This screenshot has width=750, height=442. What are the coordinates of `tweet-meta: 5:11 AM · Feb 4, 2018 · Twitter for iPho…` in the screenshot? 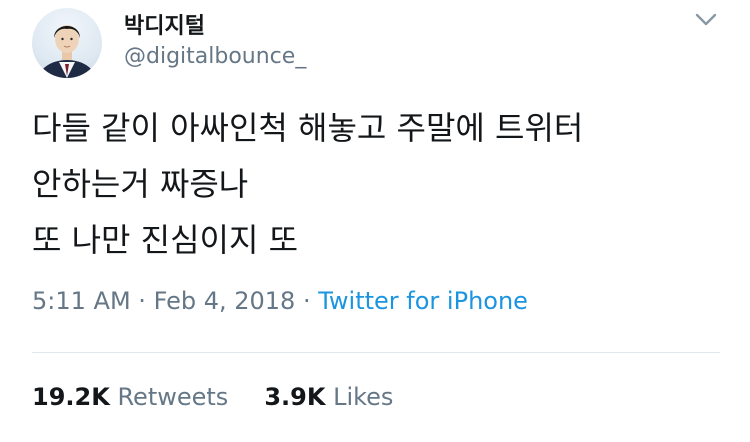 It's located at (280, 301).